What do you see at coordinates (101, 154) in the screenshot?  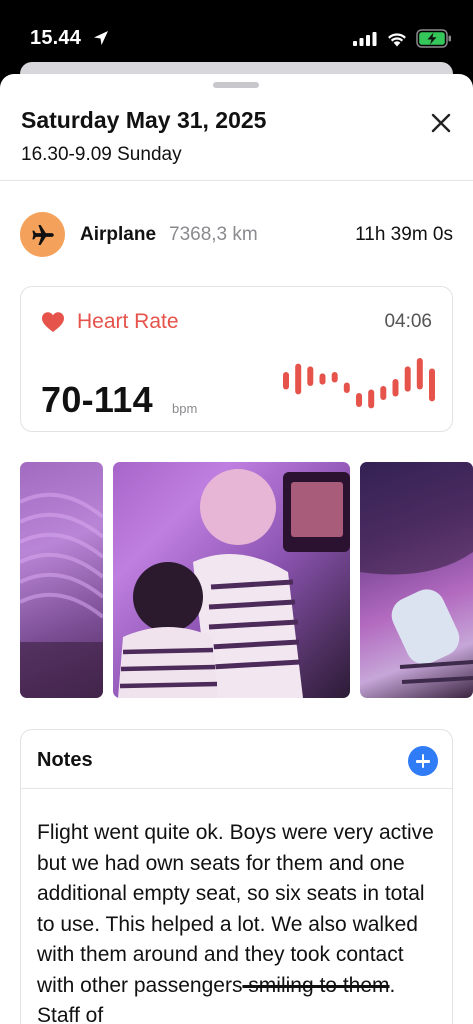 I see `time-range: 16.30-9.09 Sunday` at bounding box center [101, 154].